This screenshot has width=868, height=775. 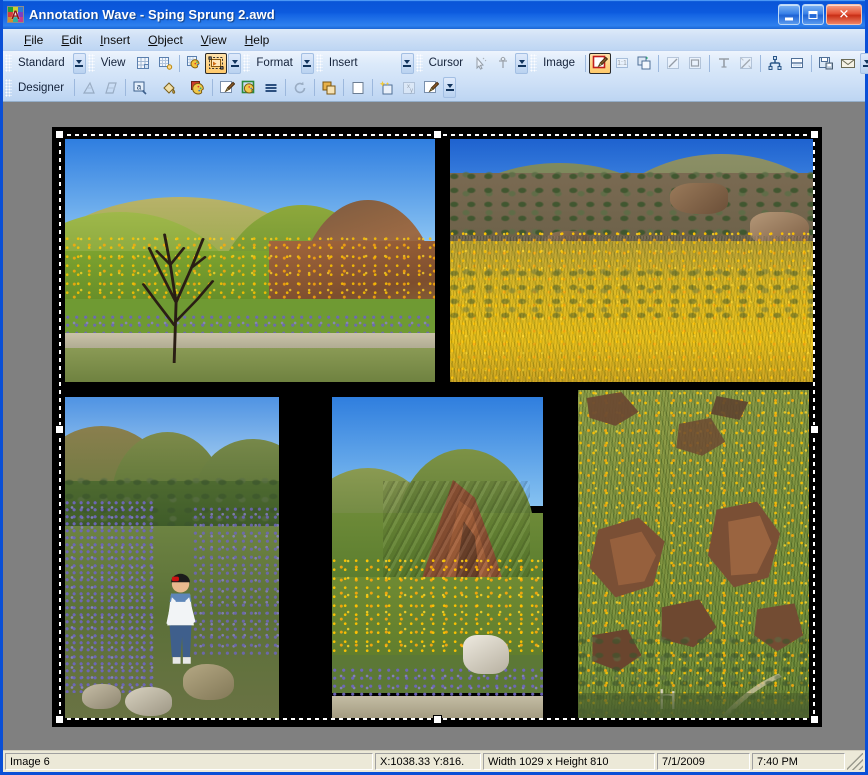 What do you see at coordinates (169, 87) in the screenshot?
I see `paint-bucket-icon` at bounding box center [169, 87].